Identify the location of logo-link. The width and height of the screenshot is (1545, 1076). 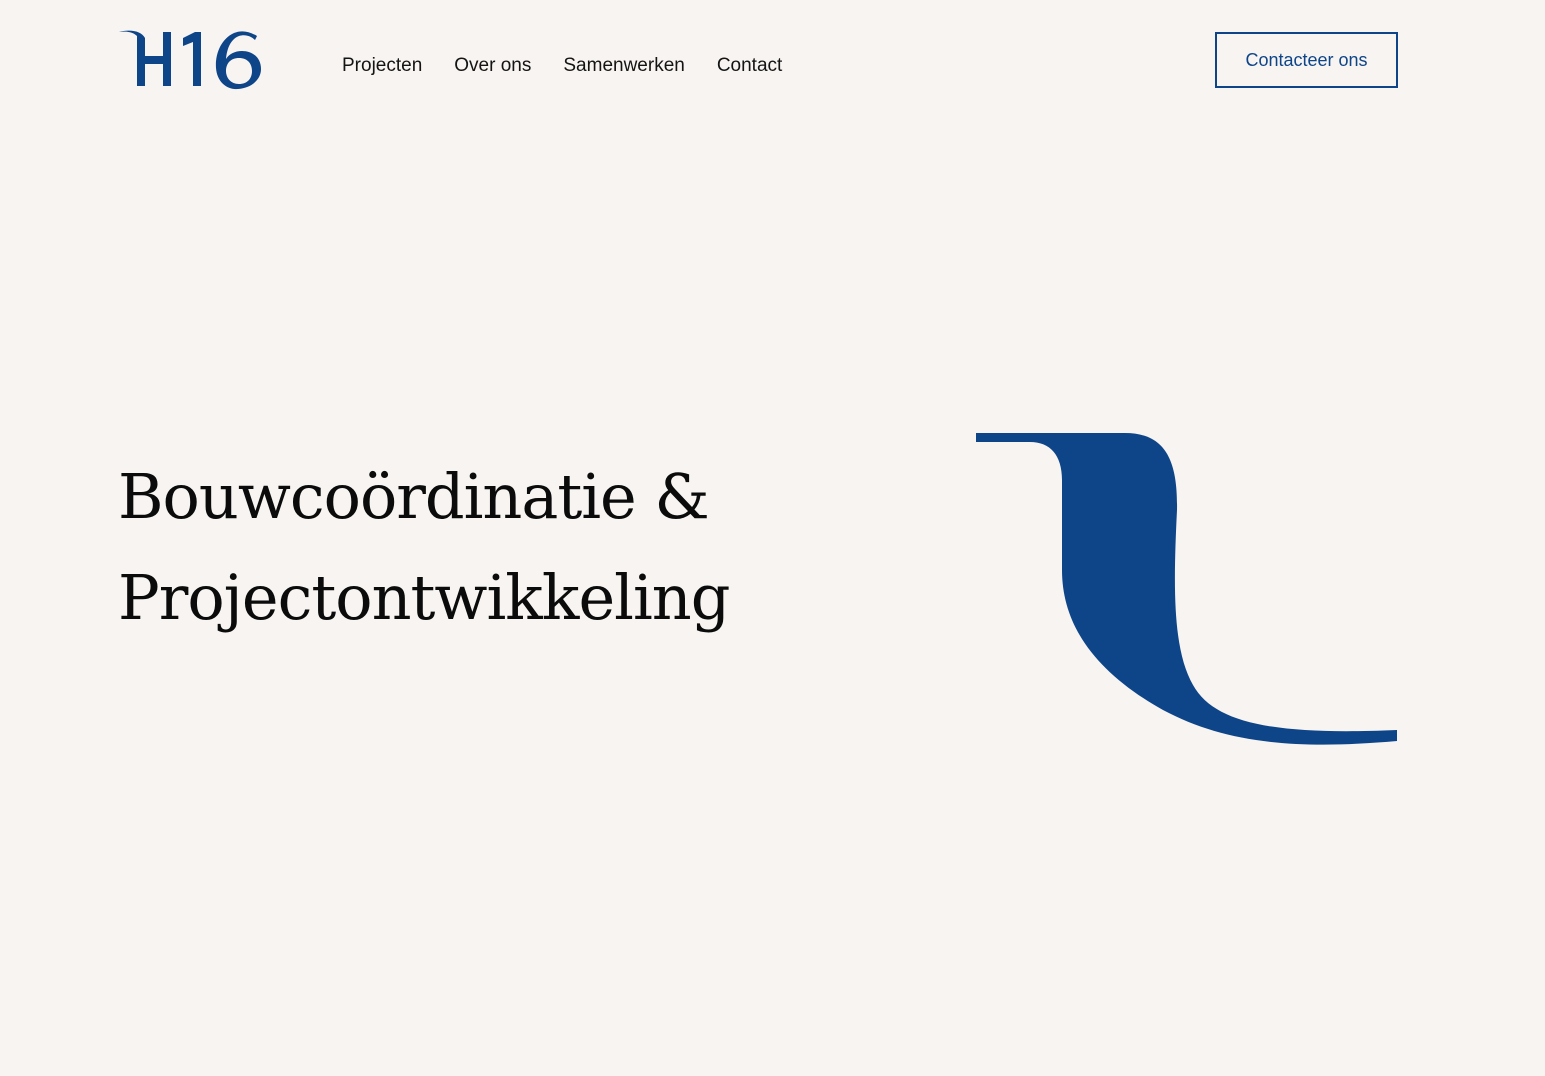
(192, 61).